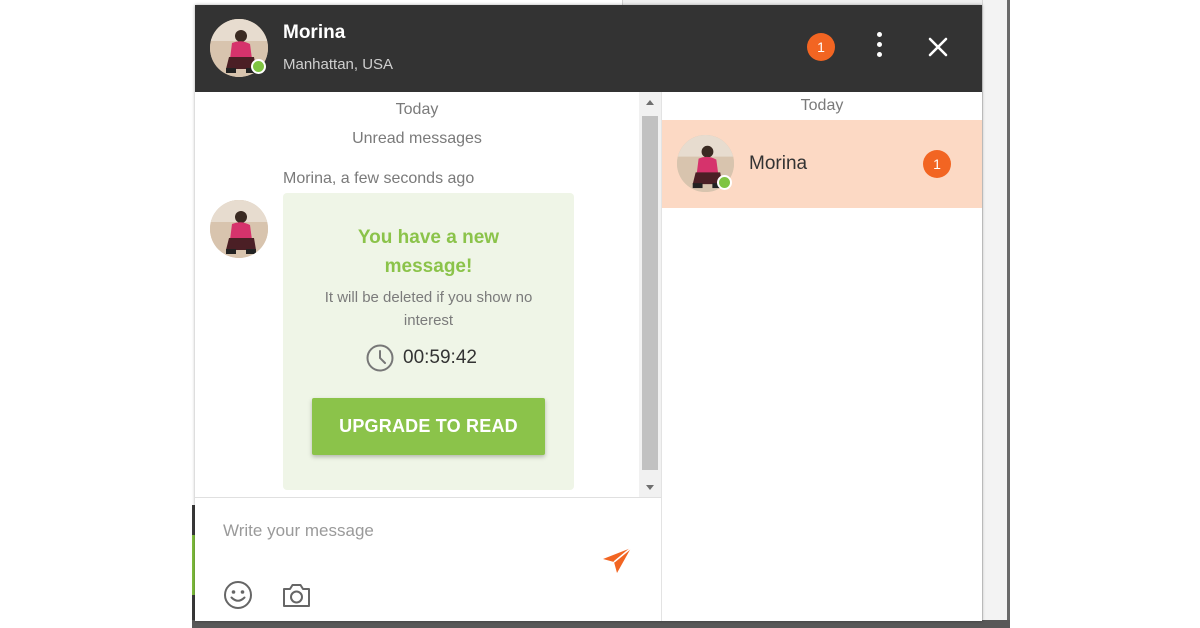 This screenshot has width=1200, height=628. What do you see at coordinates (380, 358) in the screenshot?
I see `clock-icon` at bounding box center [380, 358].